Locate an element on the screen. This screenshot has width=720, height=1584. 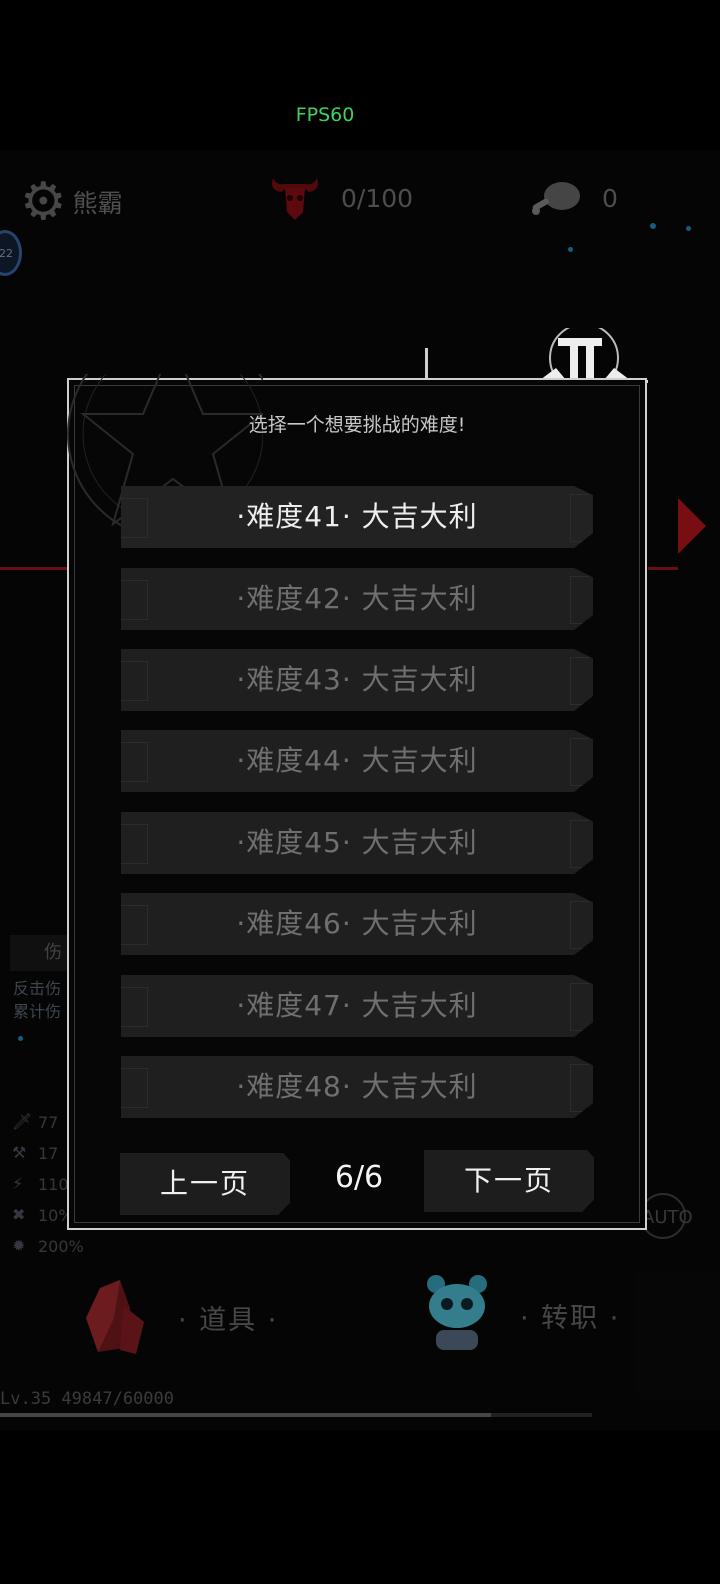
dialog-title: 选择一个想要挑战的难度! is located at coordinates (357, 425).